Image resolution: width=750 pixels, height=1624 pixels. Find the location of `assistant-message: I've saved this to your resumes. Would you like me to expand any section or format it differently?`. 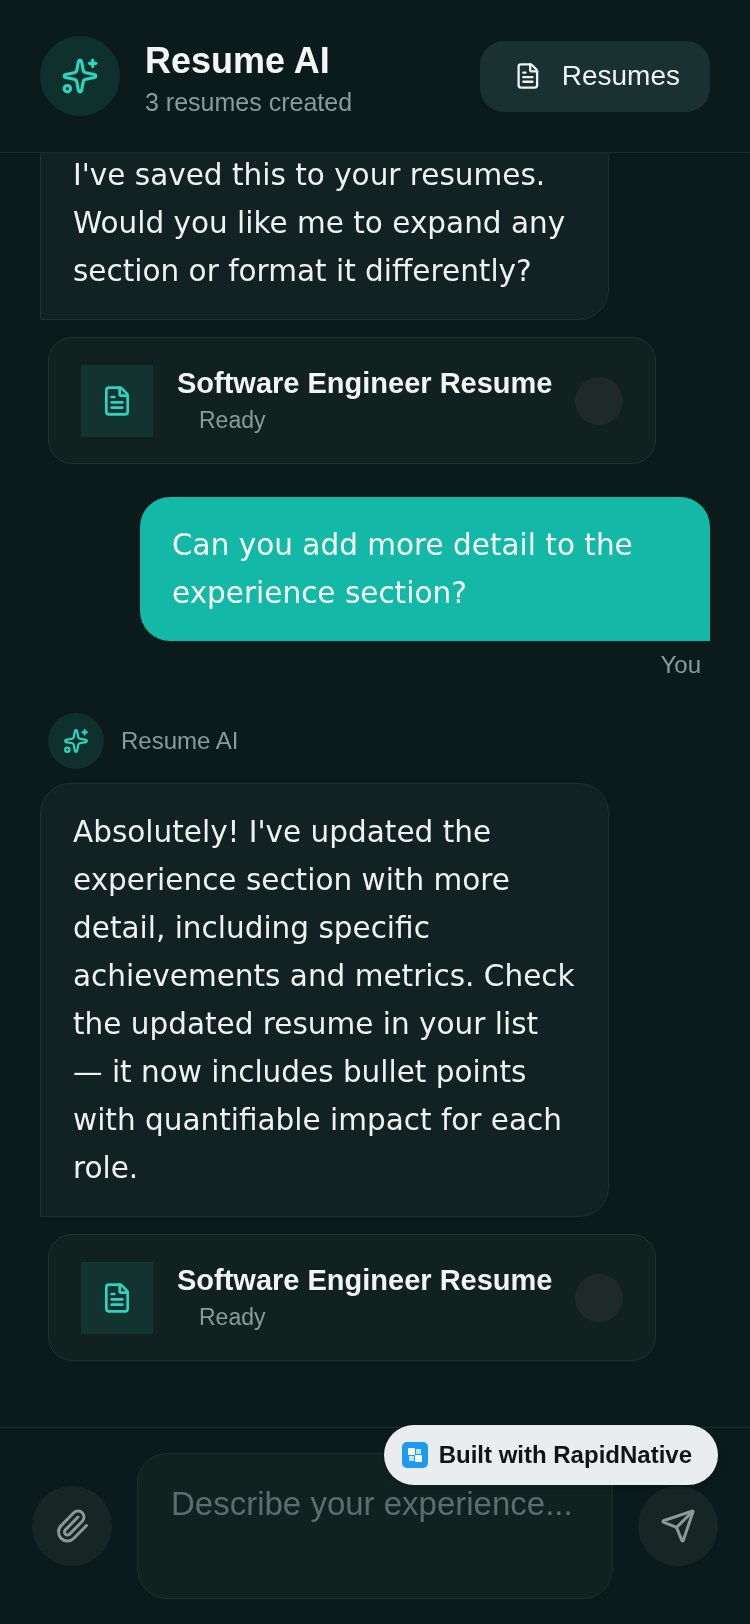

assistant-message: I've saved this to your resumes. Would you like me to expand any section or format it differently? is located at coordinates (324, 236).